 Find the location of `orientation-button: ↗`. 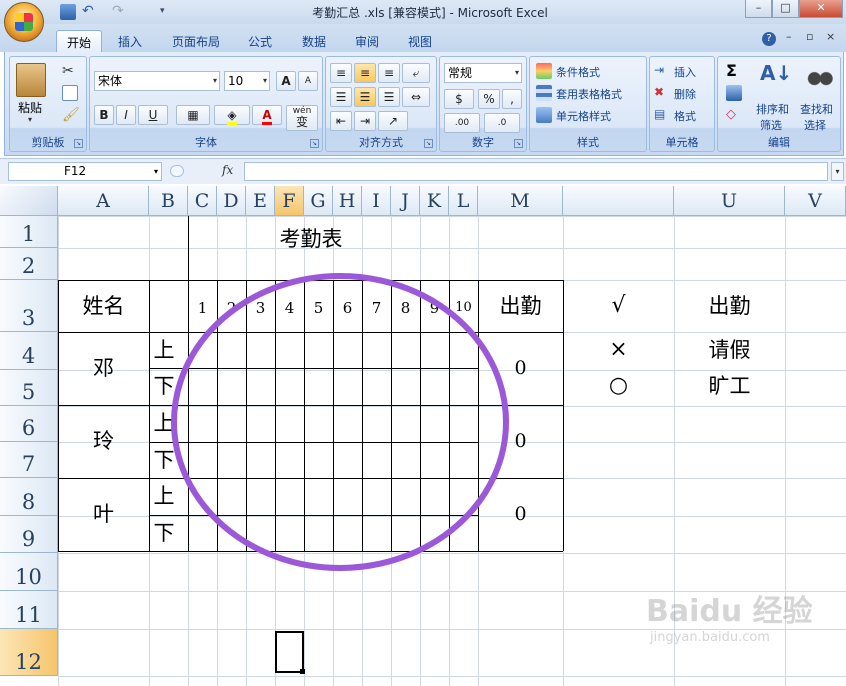

orientation-button: ↗ is located at coordinates (393, 121).